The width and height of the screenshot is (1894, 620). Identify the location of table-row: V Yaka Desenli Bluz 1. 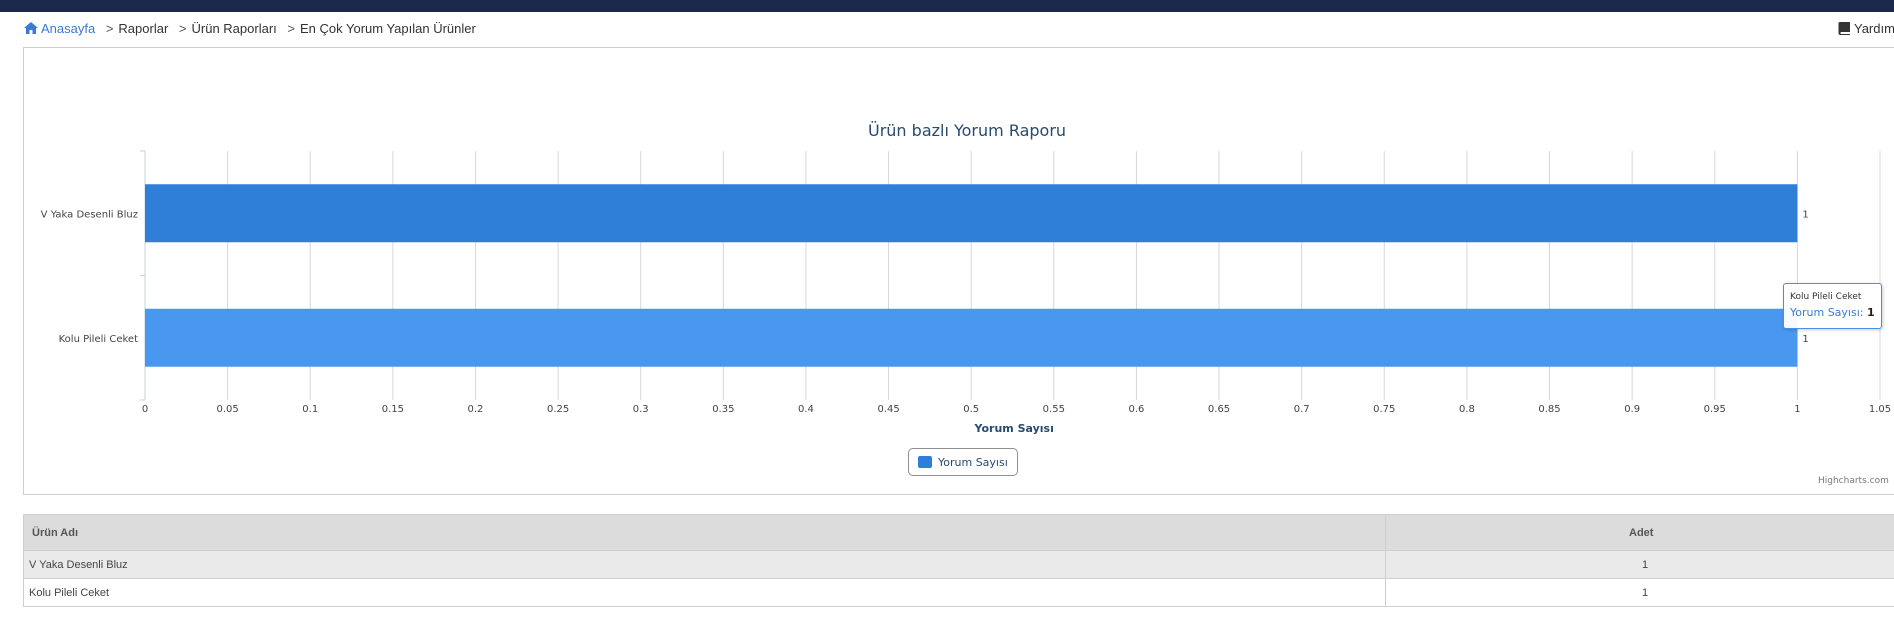
(958, 564).